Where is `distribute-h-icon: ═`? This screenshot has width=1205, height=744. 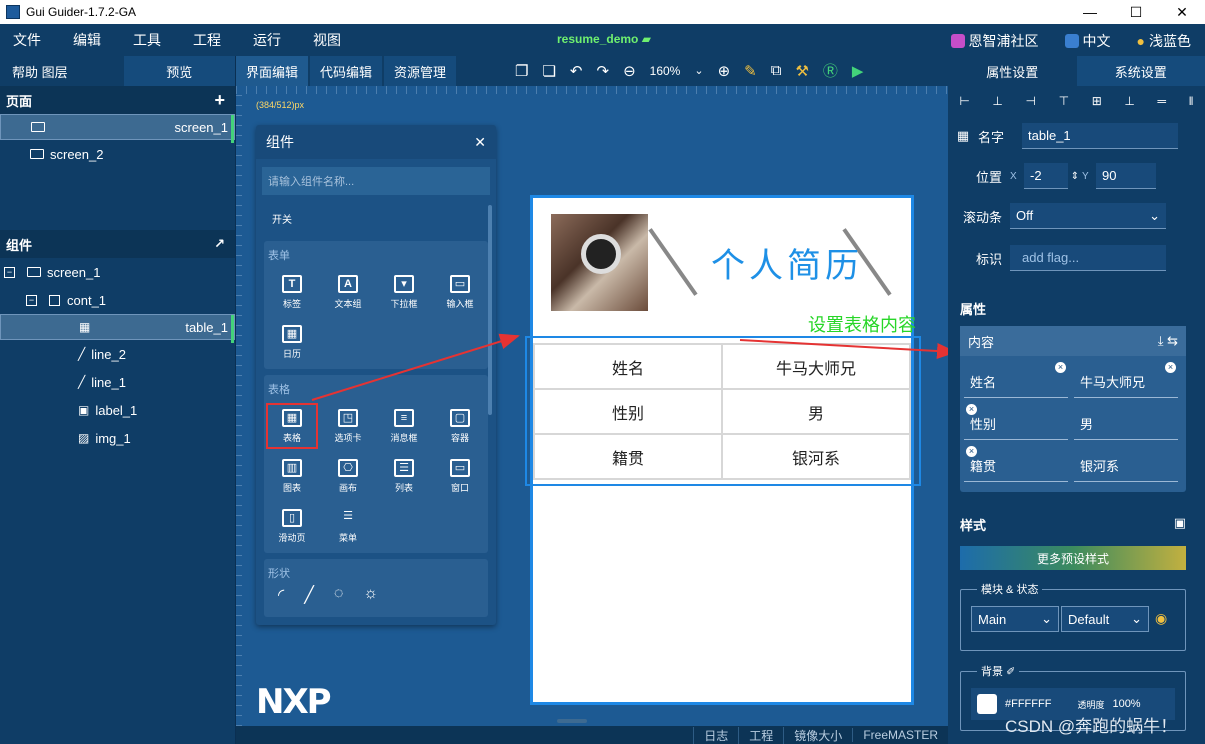 distribute-h-icon: ═ is located at coordinates (1161, 101).